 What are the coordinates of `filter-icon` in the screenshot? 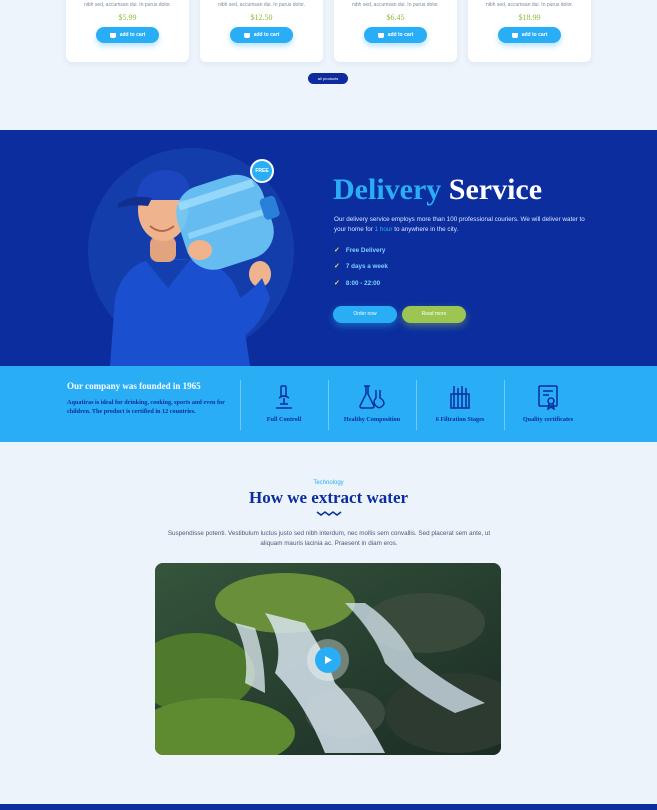 It's located at (460, 397).